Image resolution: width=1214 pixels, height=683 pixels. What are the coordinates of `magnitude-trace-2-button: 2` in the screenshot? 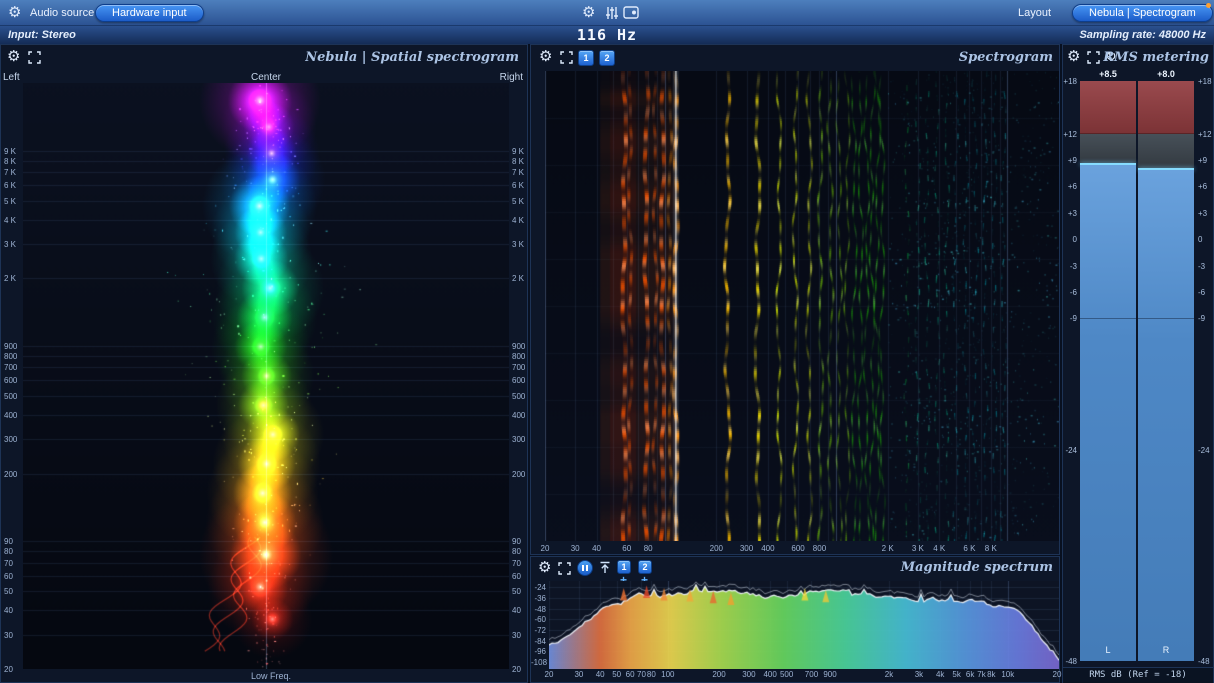 It's located at (645, 567).